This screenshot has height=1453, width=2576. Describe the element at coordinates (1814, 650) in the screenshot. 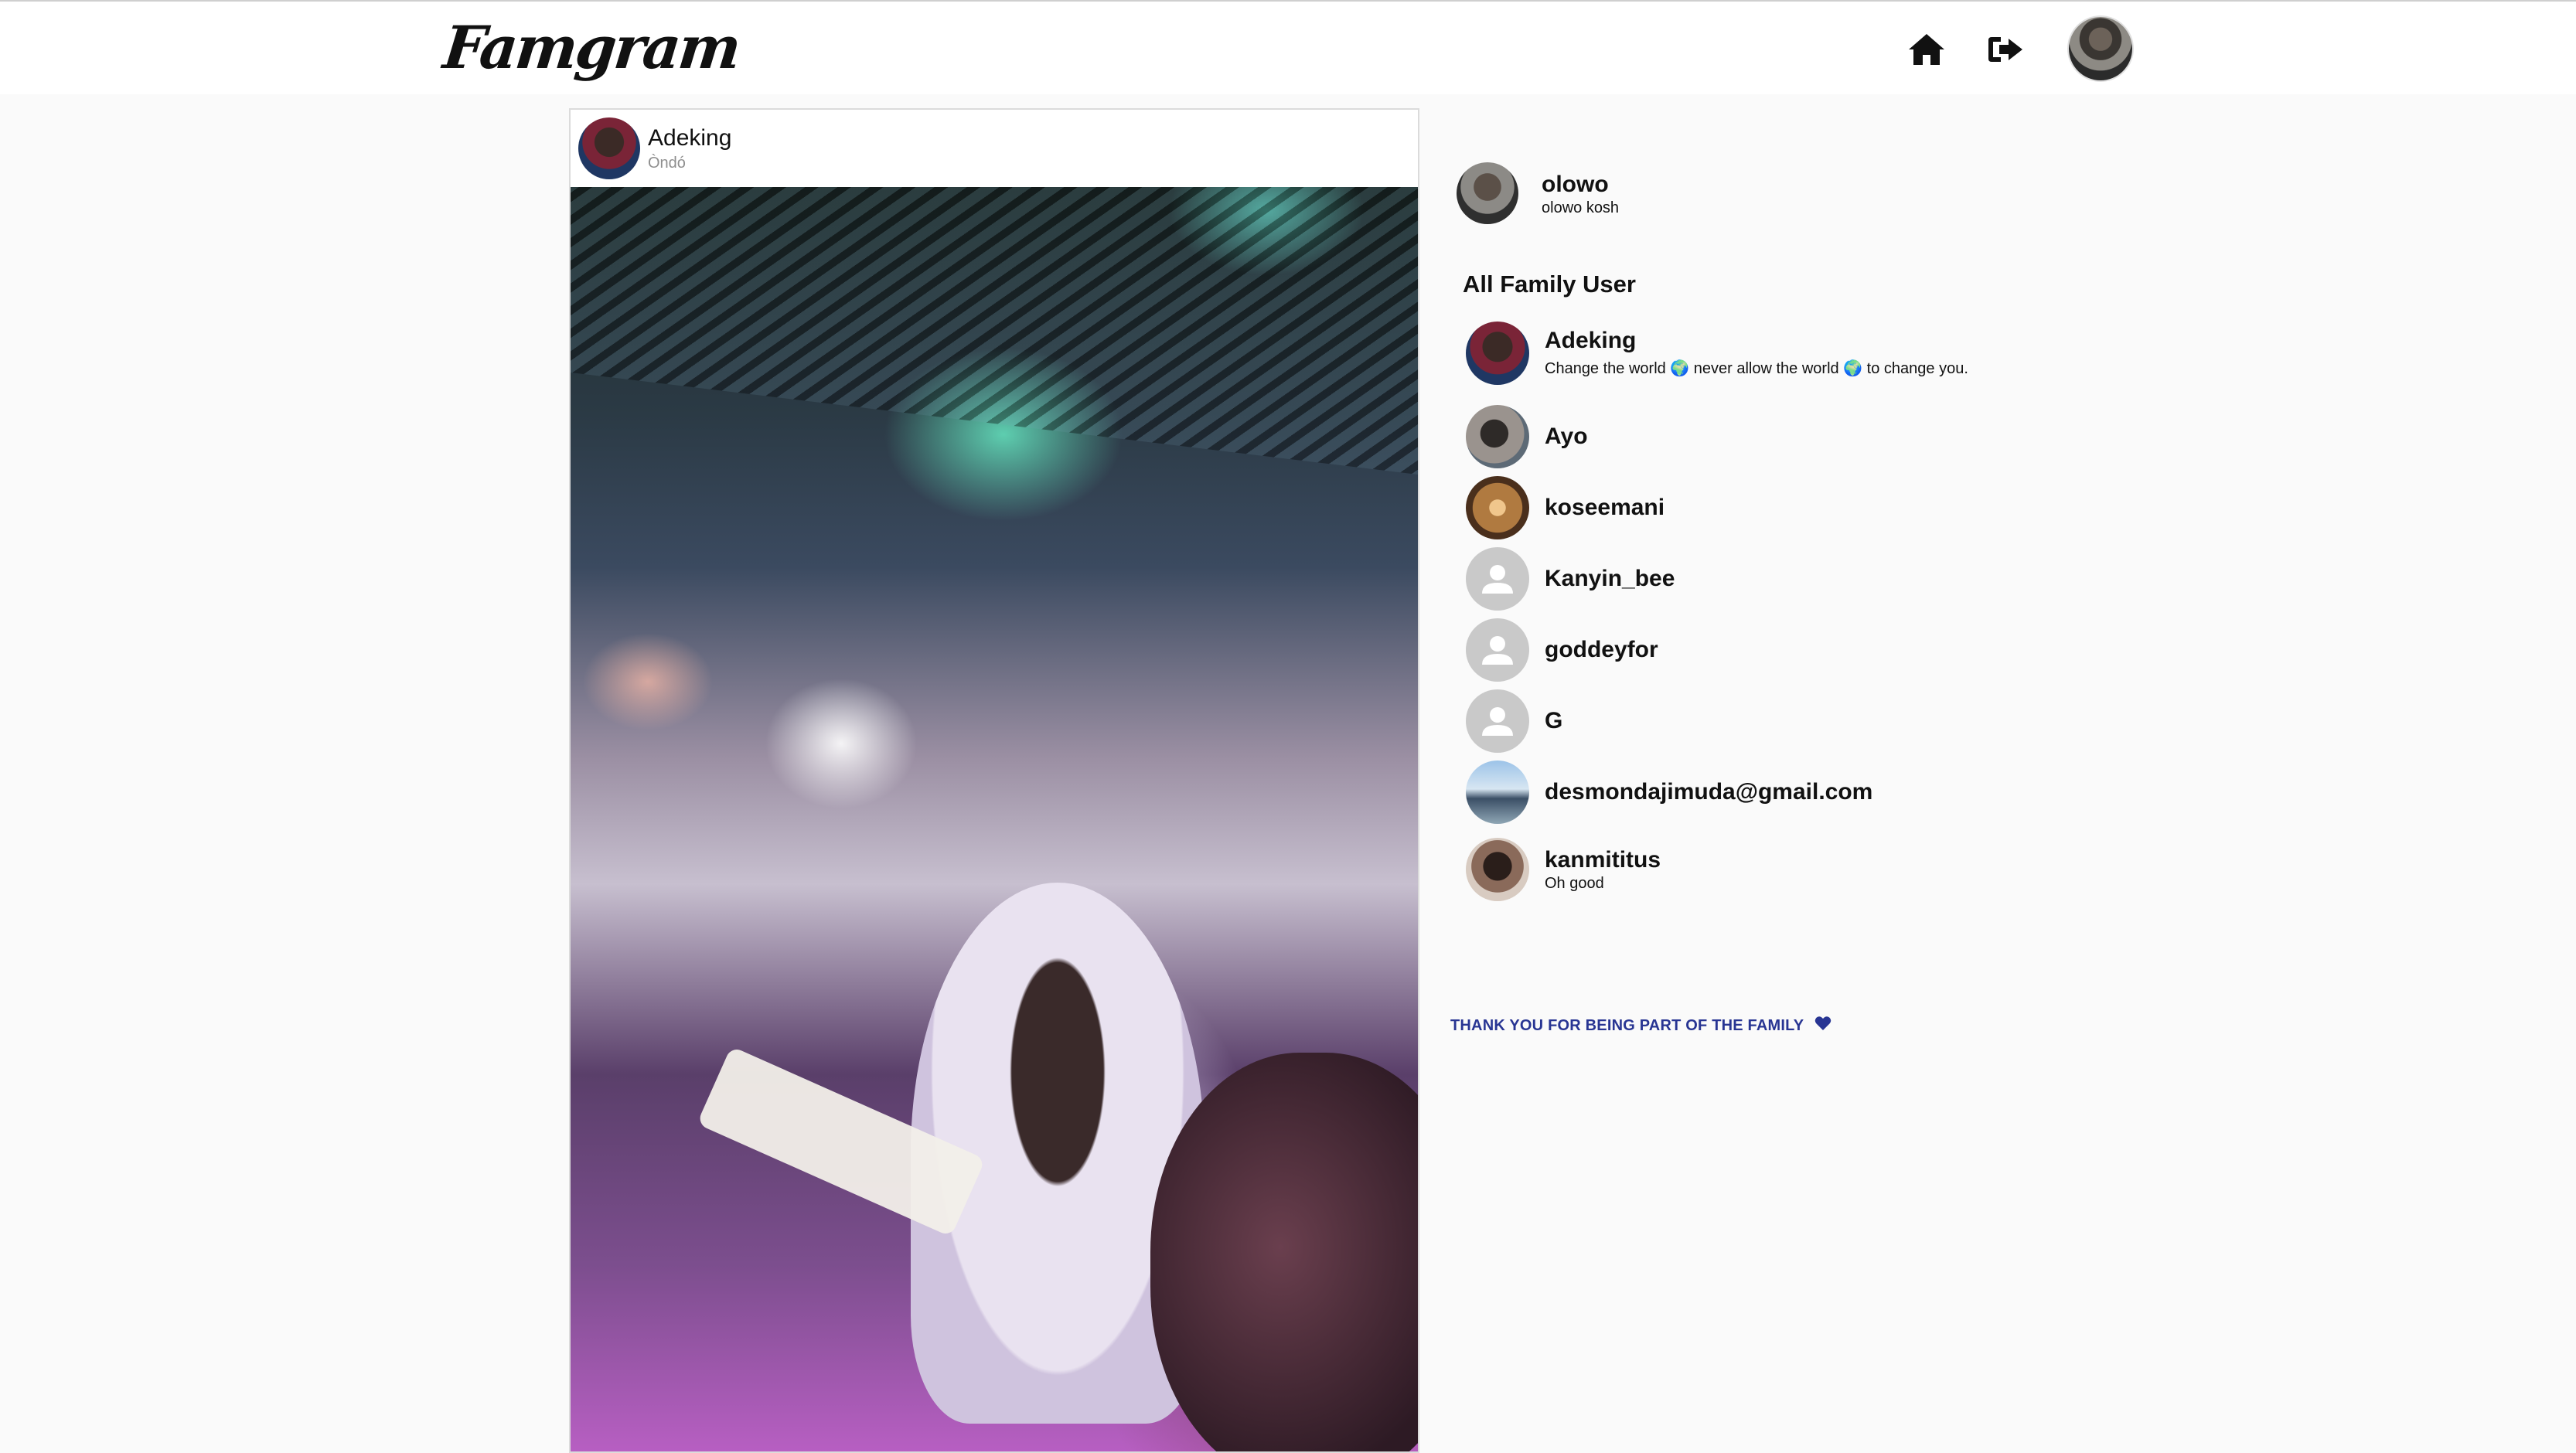

I see `family-user-row: goddeyfor` at that location.